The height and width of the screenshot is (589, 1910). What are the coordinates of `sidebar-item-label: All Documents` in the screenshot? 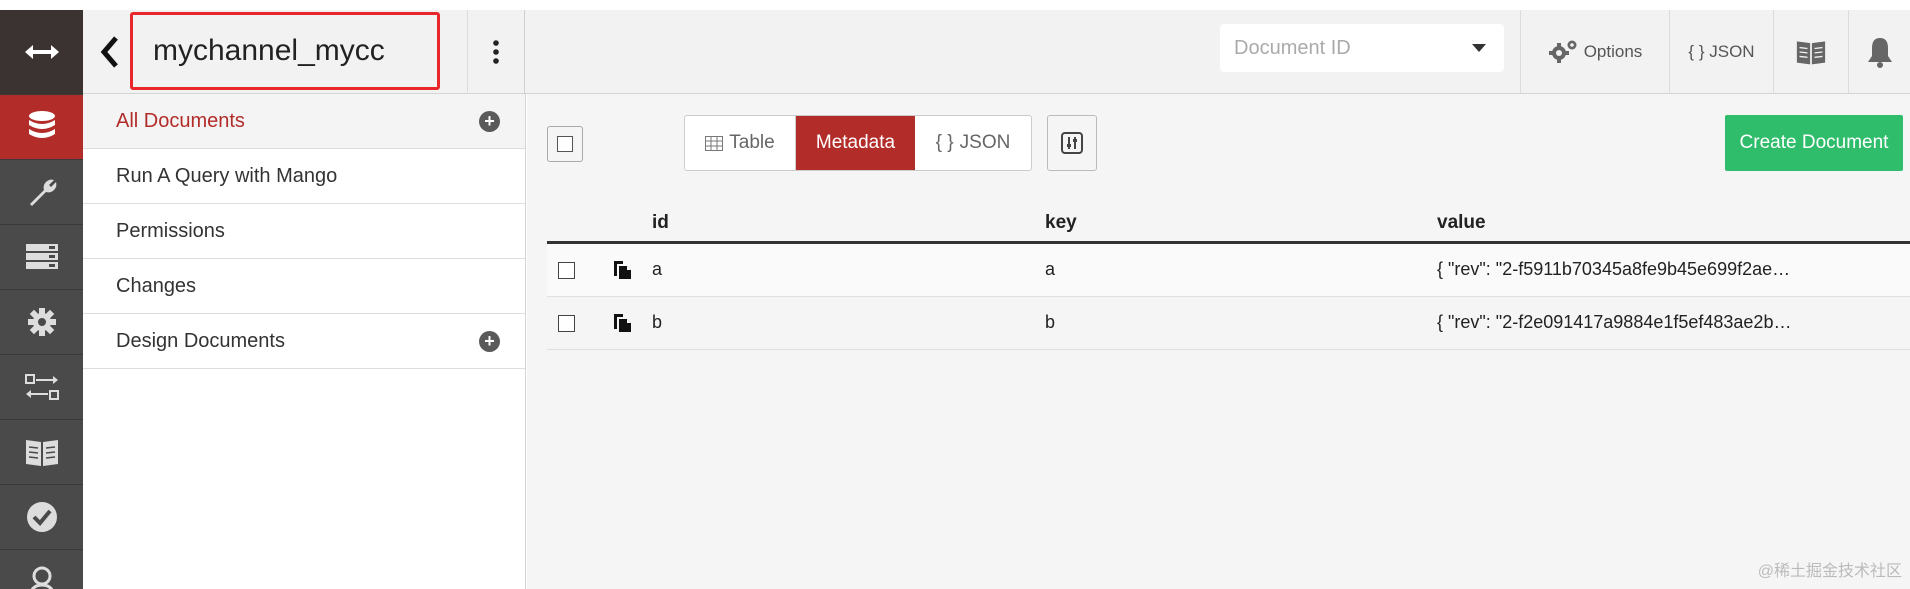 It's located at (180, 120).